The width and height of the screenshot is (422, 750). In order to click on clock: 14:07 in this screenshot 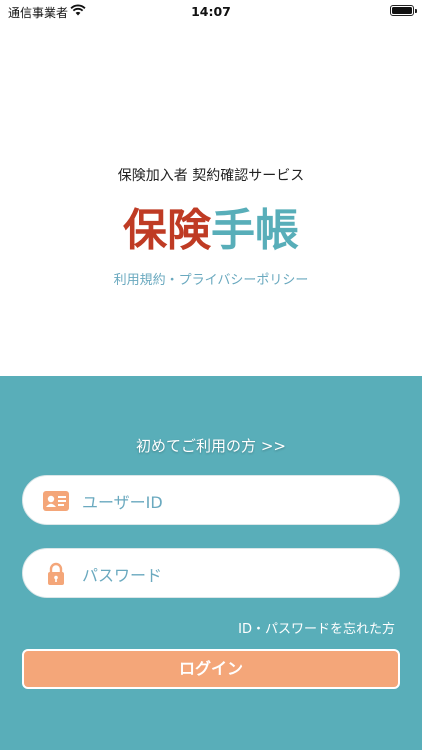, I will do `click(211, 11)`.